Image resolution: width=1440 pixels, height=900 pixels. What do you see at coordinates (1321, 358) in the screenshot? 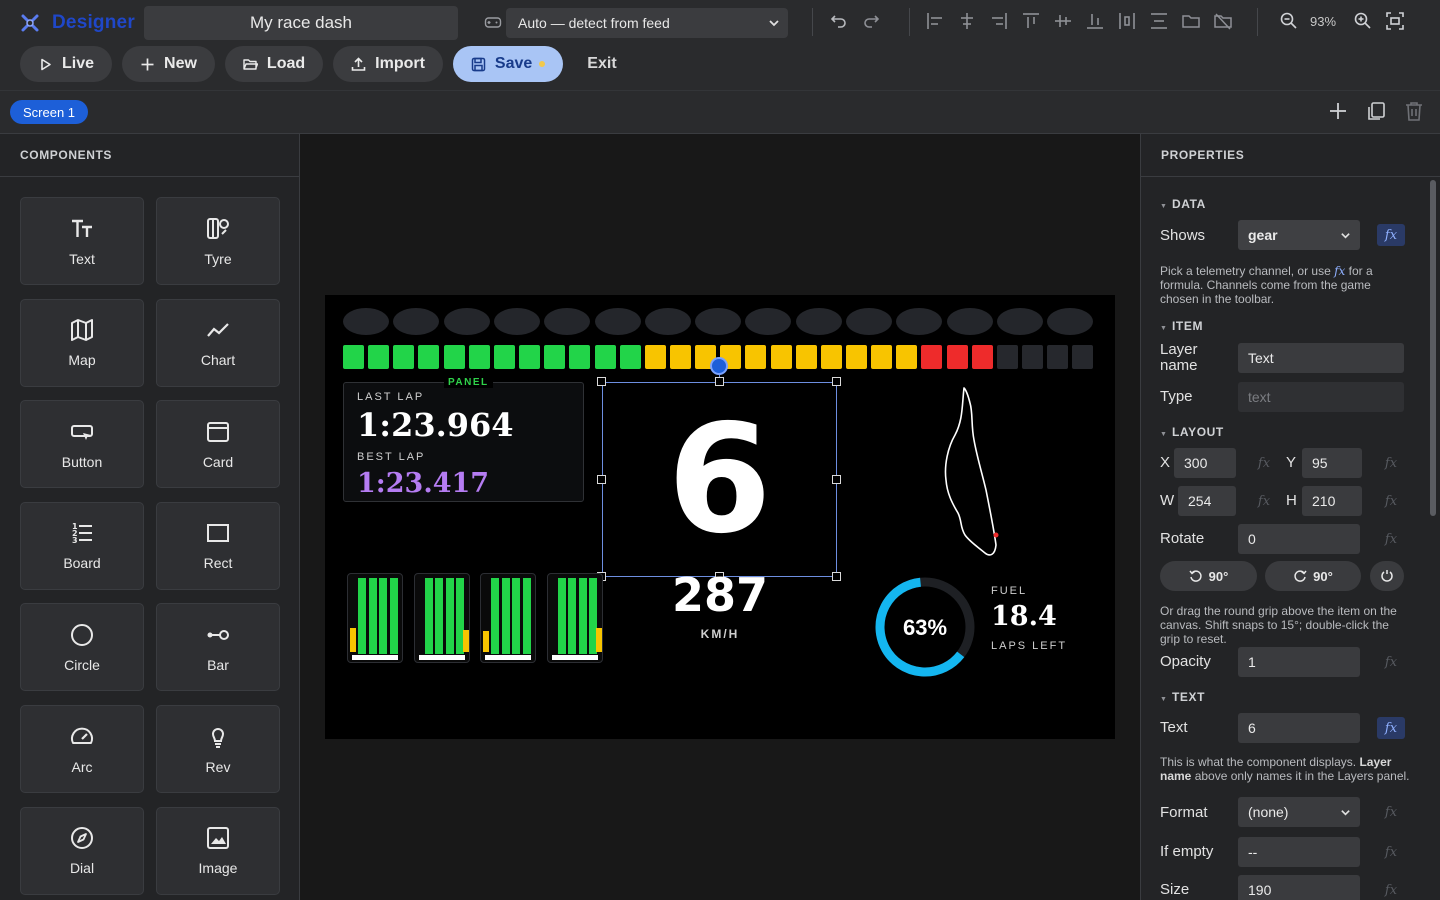
I see `layer-name-input: Text` at bounding box center [1321, 358].